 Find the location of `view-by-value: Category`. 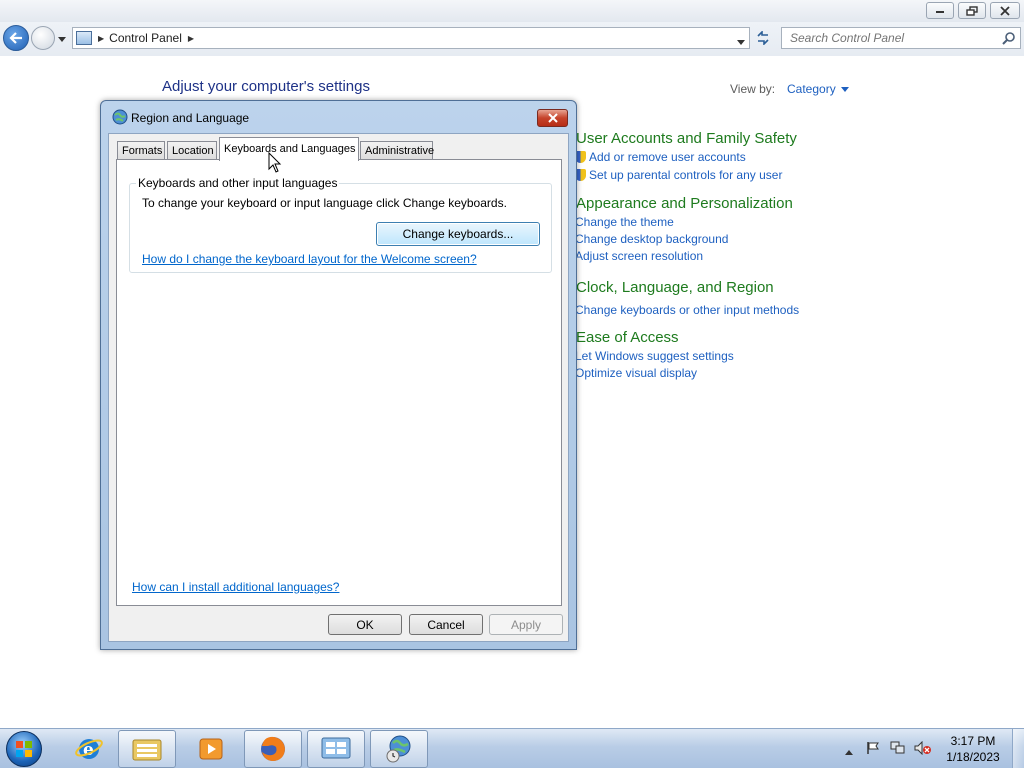

view-by-value: Category is located at coordinates (811, 89).